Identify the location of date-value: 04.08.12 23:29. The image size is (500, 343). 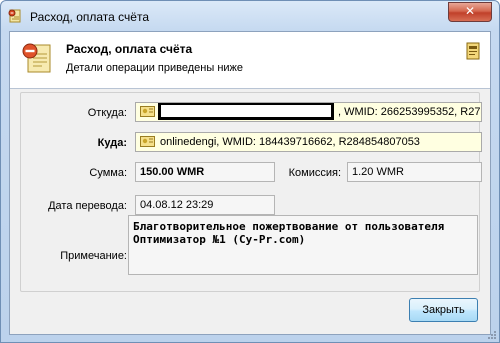
(177, 205).